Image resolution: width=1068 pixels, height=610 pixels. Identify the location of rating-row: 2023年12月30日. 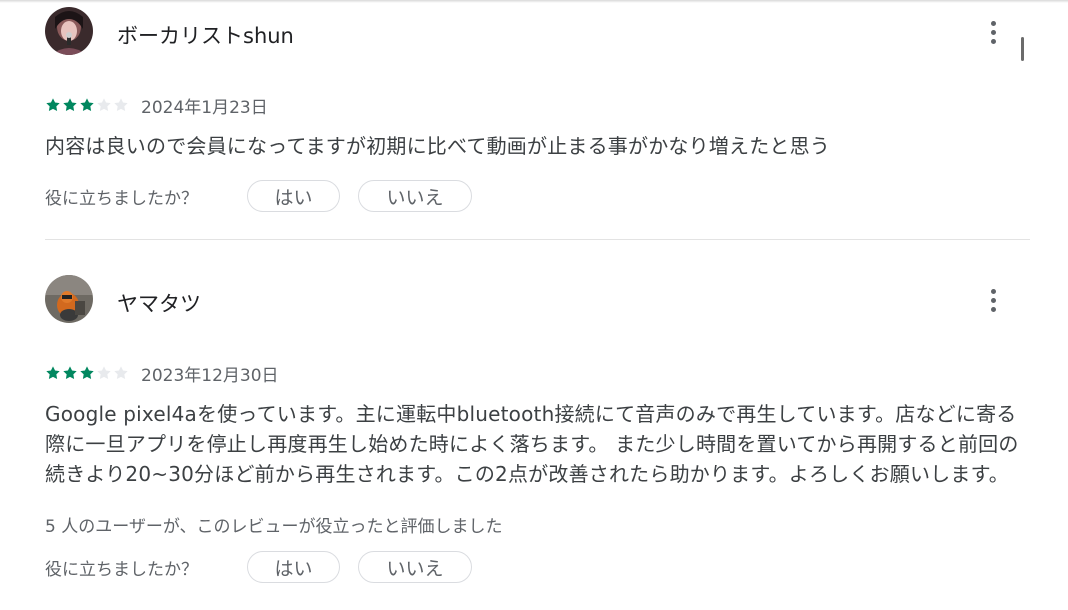
(537, 374).